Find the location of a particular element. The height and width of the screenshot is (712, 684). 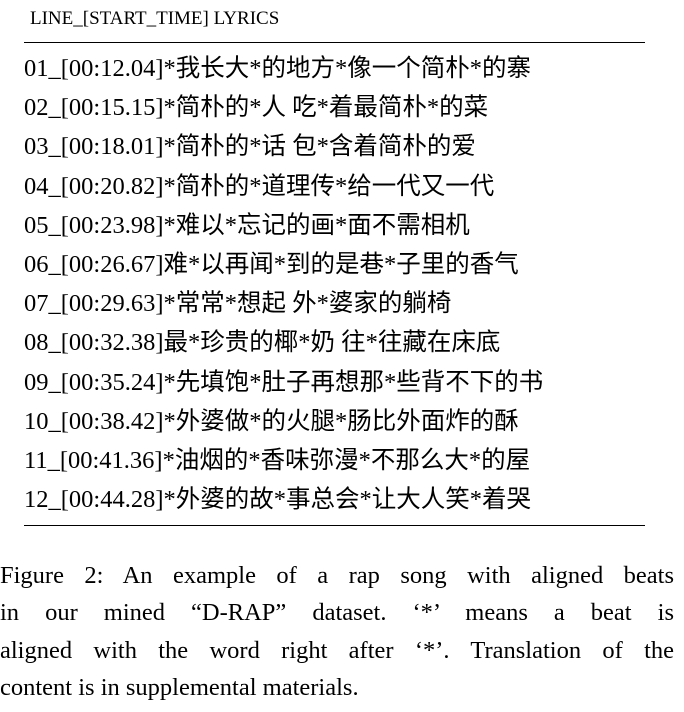

lyric-line: 01_[00:12.04]*我长大*的地方*像一个简朴*的寨 is located at coordinates (277, 68).